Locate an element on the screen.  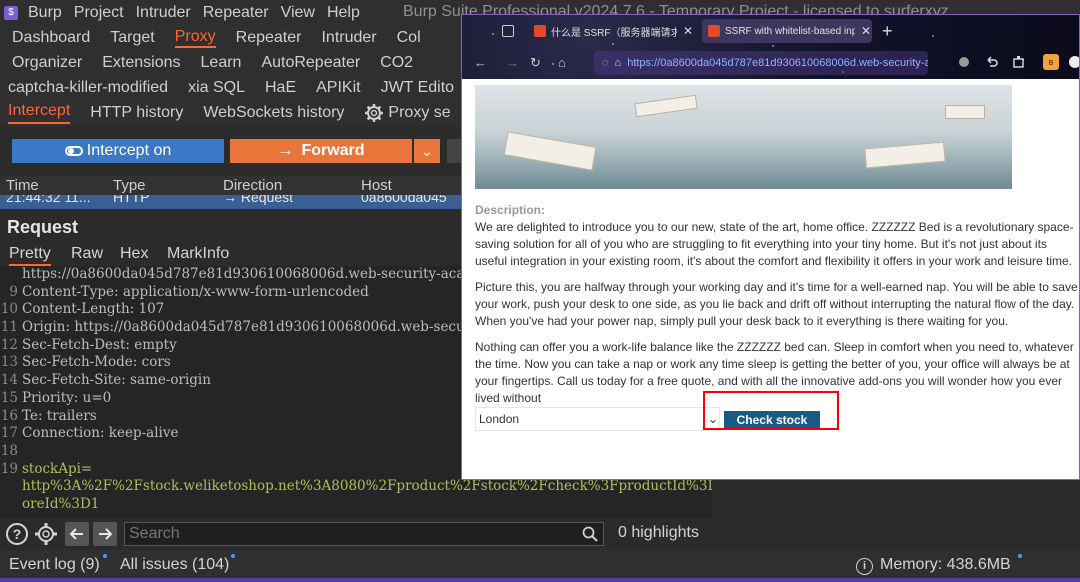
subtab-proxy-settings-label: Proxy se is located at coordinates (419, 113).